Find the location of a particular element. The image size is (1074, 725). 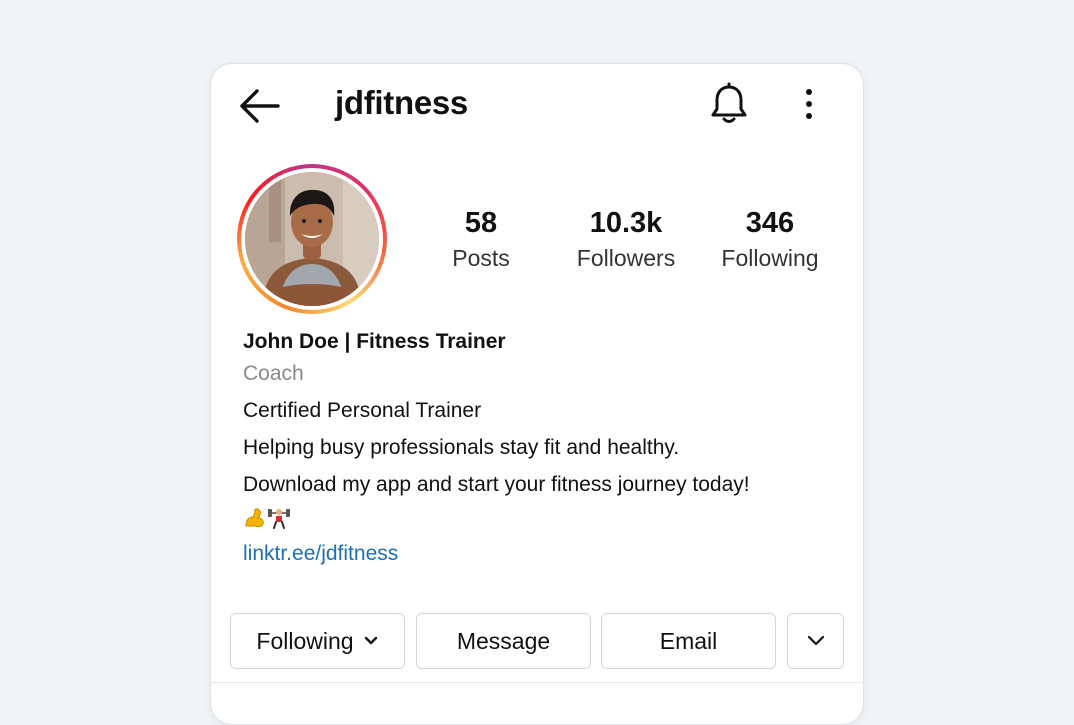

more-options-button is located at coordinates (809, 104).